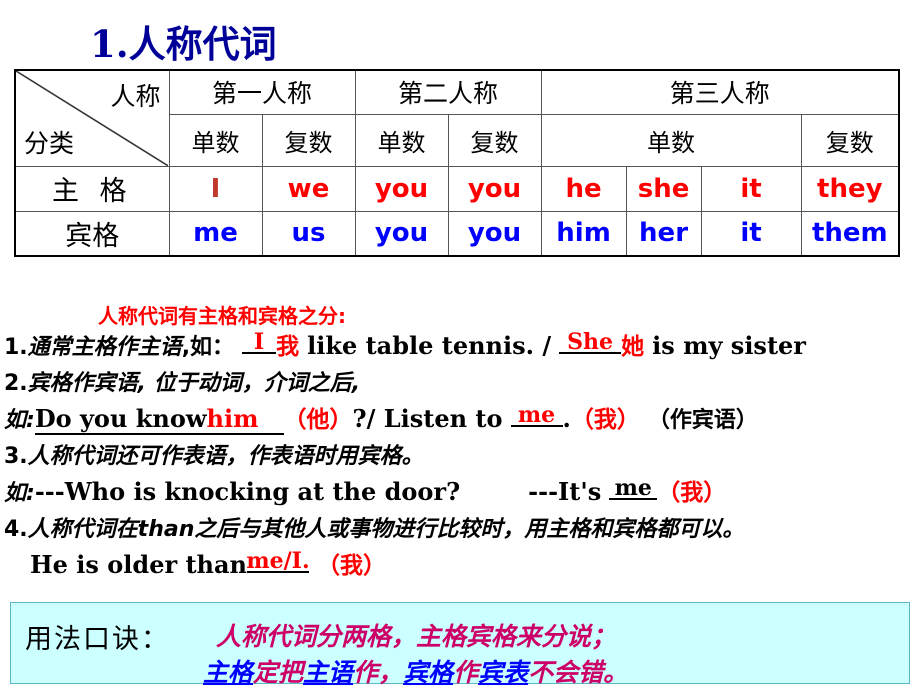 This screenshot has width=920, height=690. What do you see at coordinates (401, 188) in the screenshot?
I see `cell-subjective-you-sg: you` at bounding box center [401, 188].